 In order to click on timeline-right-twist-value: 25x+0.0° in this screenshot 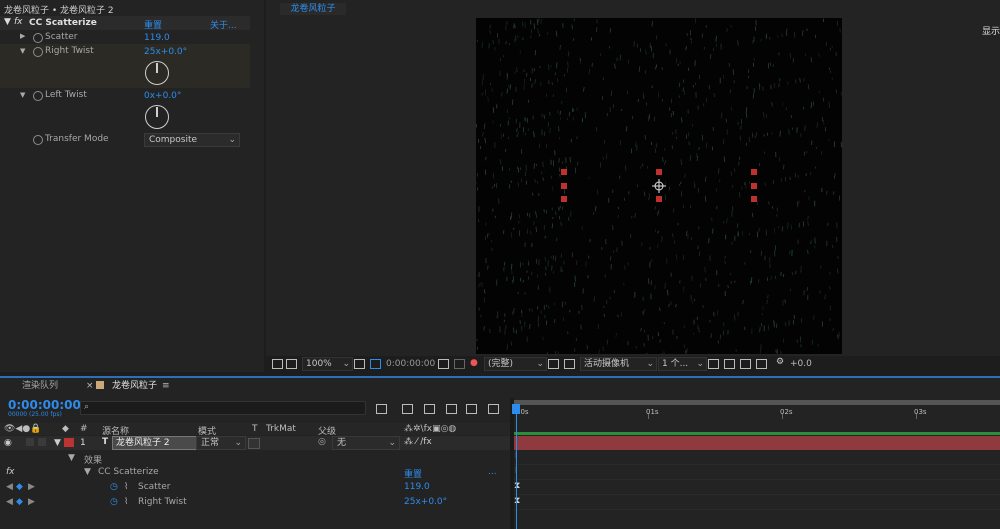, I will do `click(425, 502)`.